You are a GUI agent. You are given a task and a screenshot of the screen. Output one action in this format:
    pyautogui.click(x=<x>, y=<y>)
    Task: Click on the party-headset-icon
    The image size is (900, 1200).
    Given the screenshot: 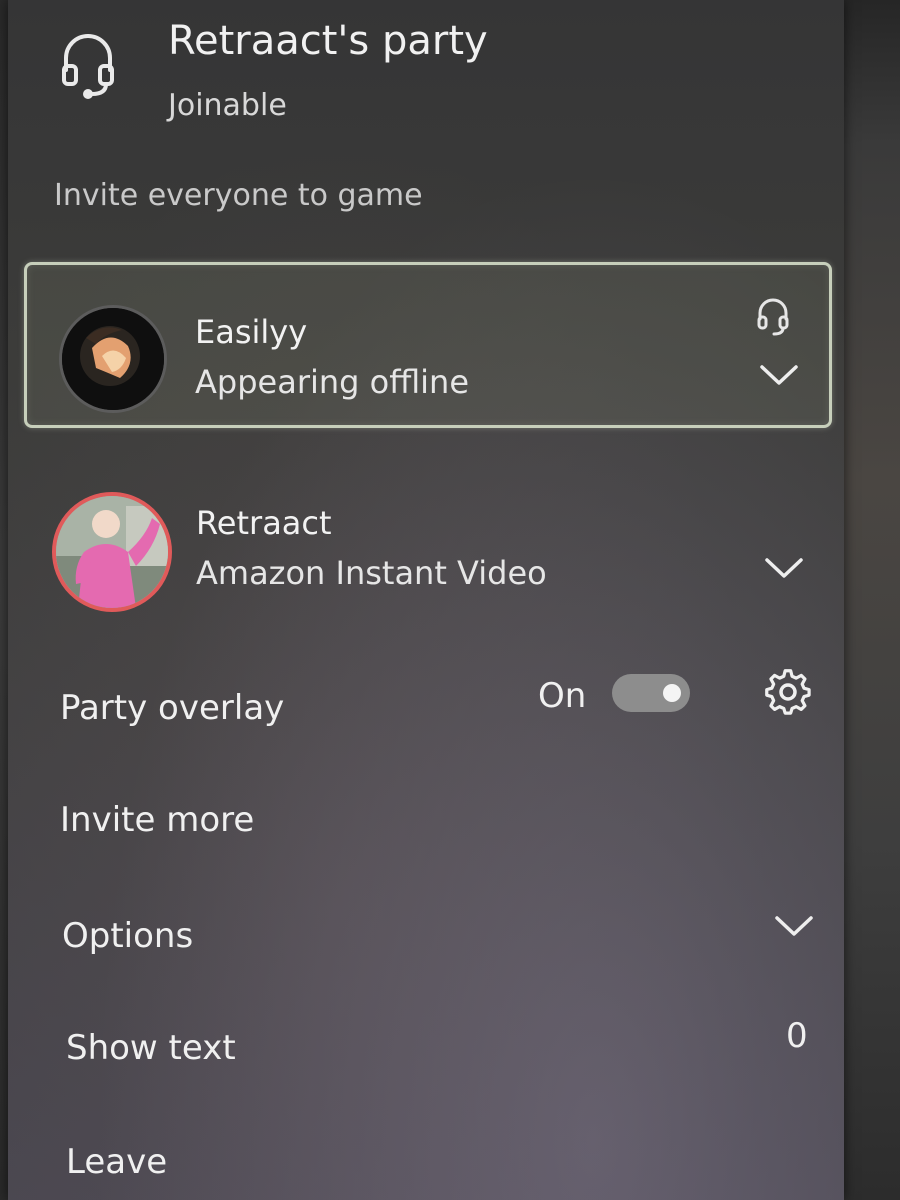 What is the action you would take?
    pyautogui.click(x=88, y=65)
    